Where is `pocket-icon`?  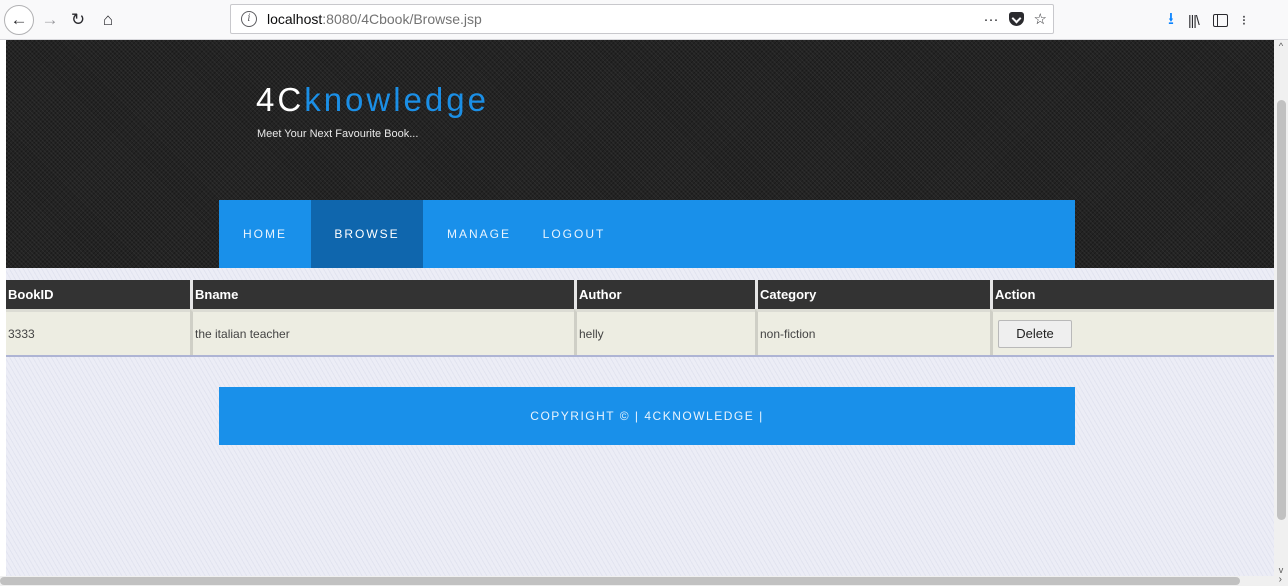 pocket-icon is located at coordinates (1016, 19).